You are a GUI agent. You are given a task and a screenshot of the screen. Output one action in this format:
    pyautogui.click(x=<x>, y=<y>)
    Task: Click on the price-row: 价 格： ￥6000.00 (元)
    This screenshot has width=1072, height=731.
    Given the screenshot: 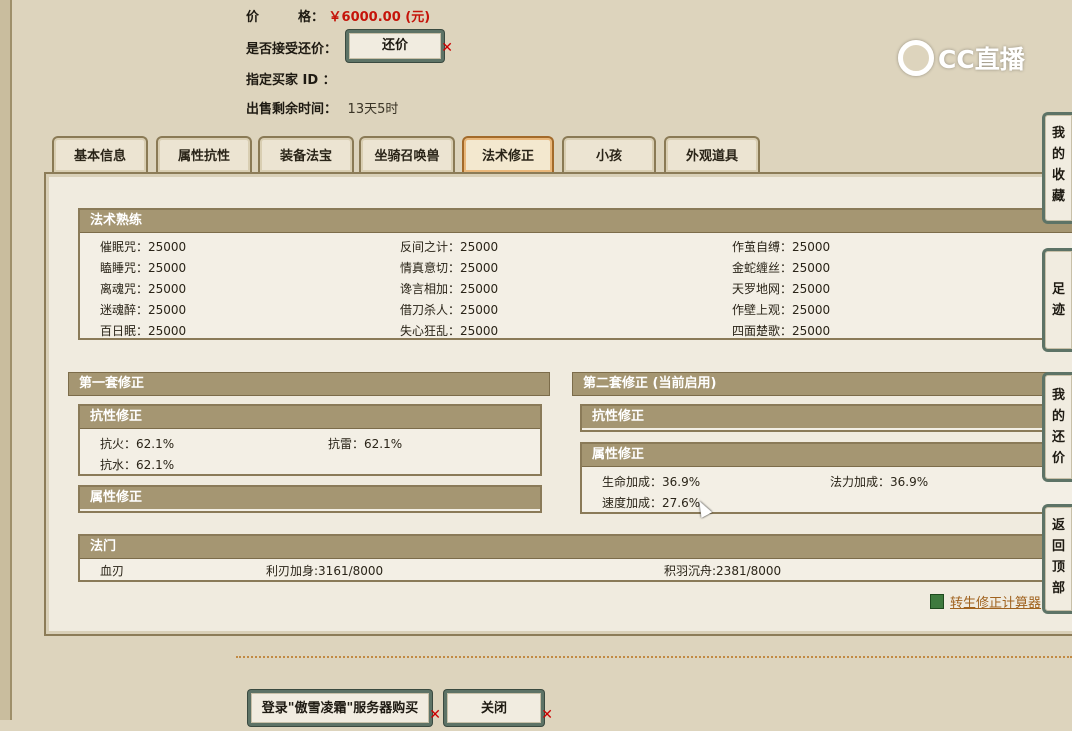 What is the action you would take?
    pyautogui.click(x=338, y=15)
    